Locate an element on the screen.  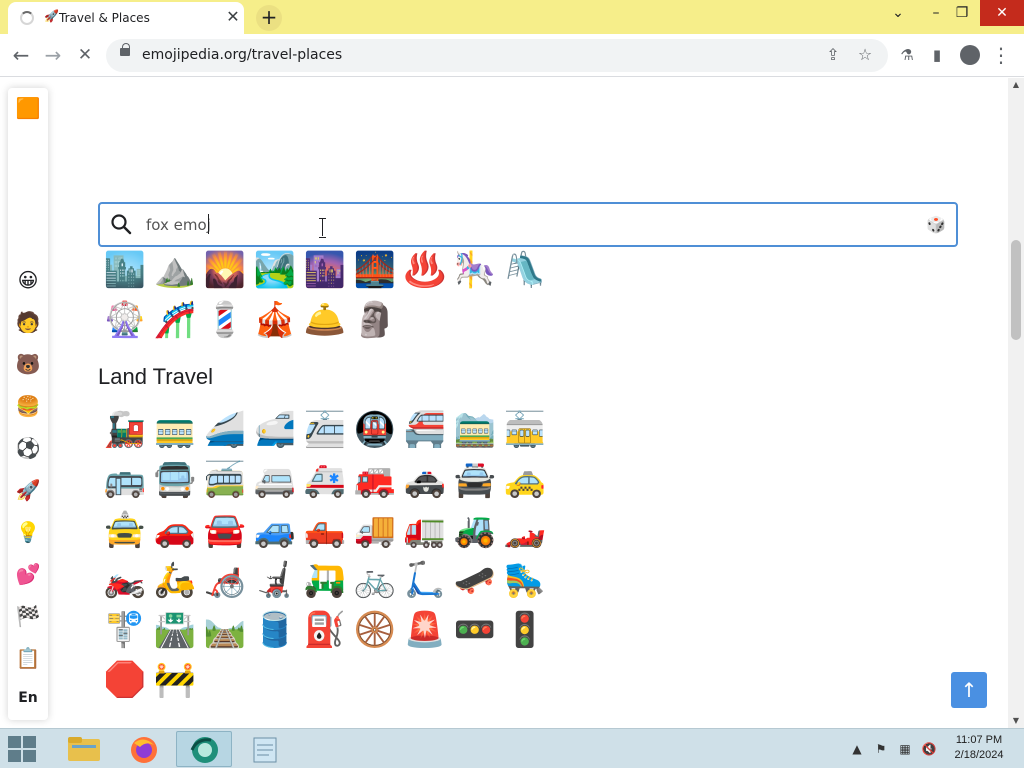
address-bar: emojipedia.org/travel-places ⇪ ☆ is located at coordinates (497, 55).